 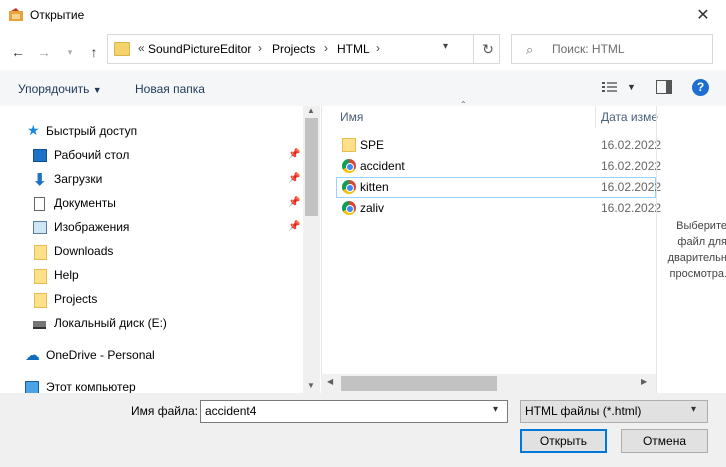 What do you see at coordinates (152, 228) in the screenshot?
I see `sidebar-item-pictures: Изображения 📌` at bounding box center [152, 228].